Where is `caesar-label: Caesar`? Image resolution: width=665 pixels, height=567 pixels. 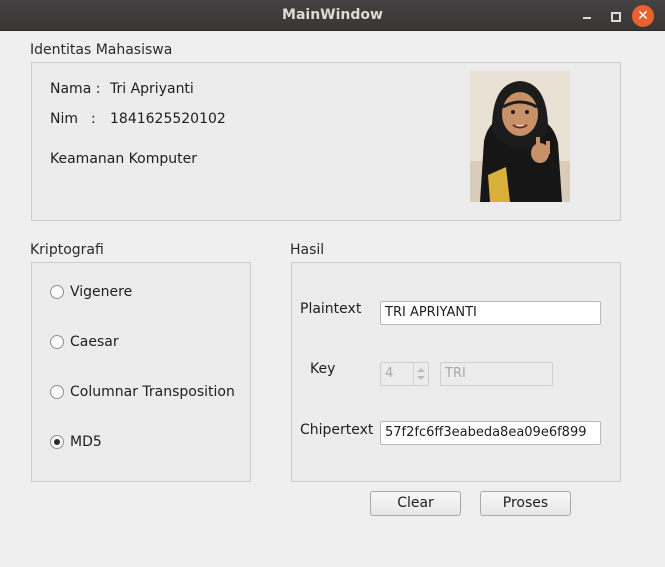 caesar-label: Caesar is located at coordinates (94, 342).